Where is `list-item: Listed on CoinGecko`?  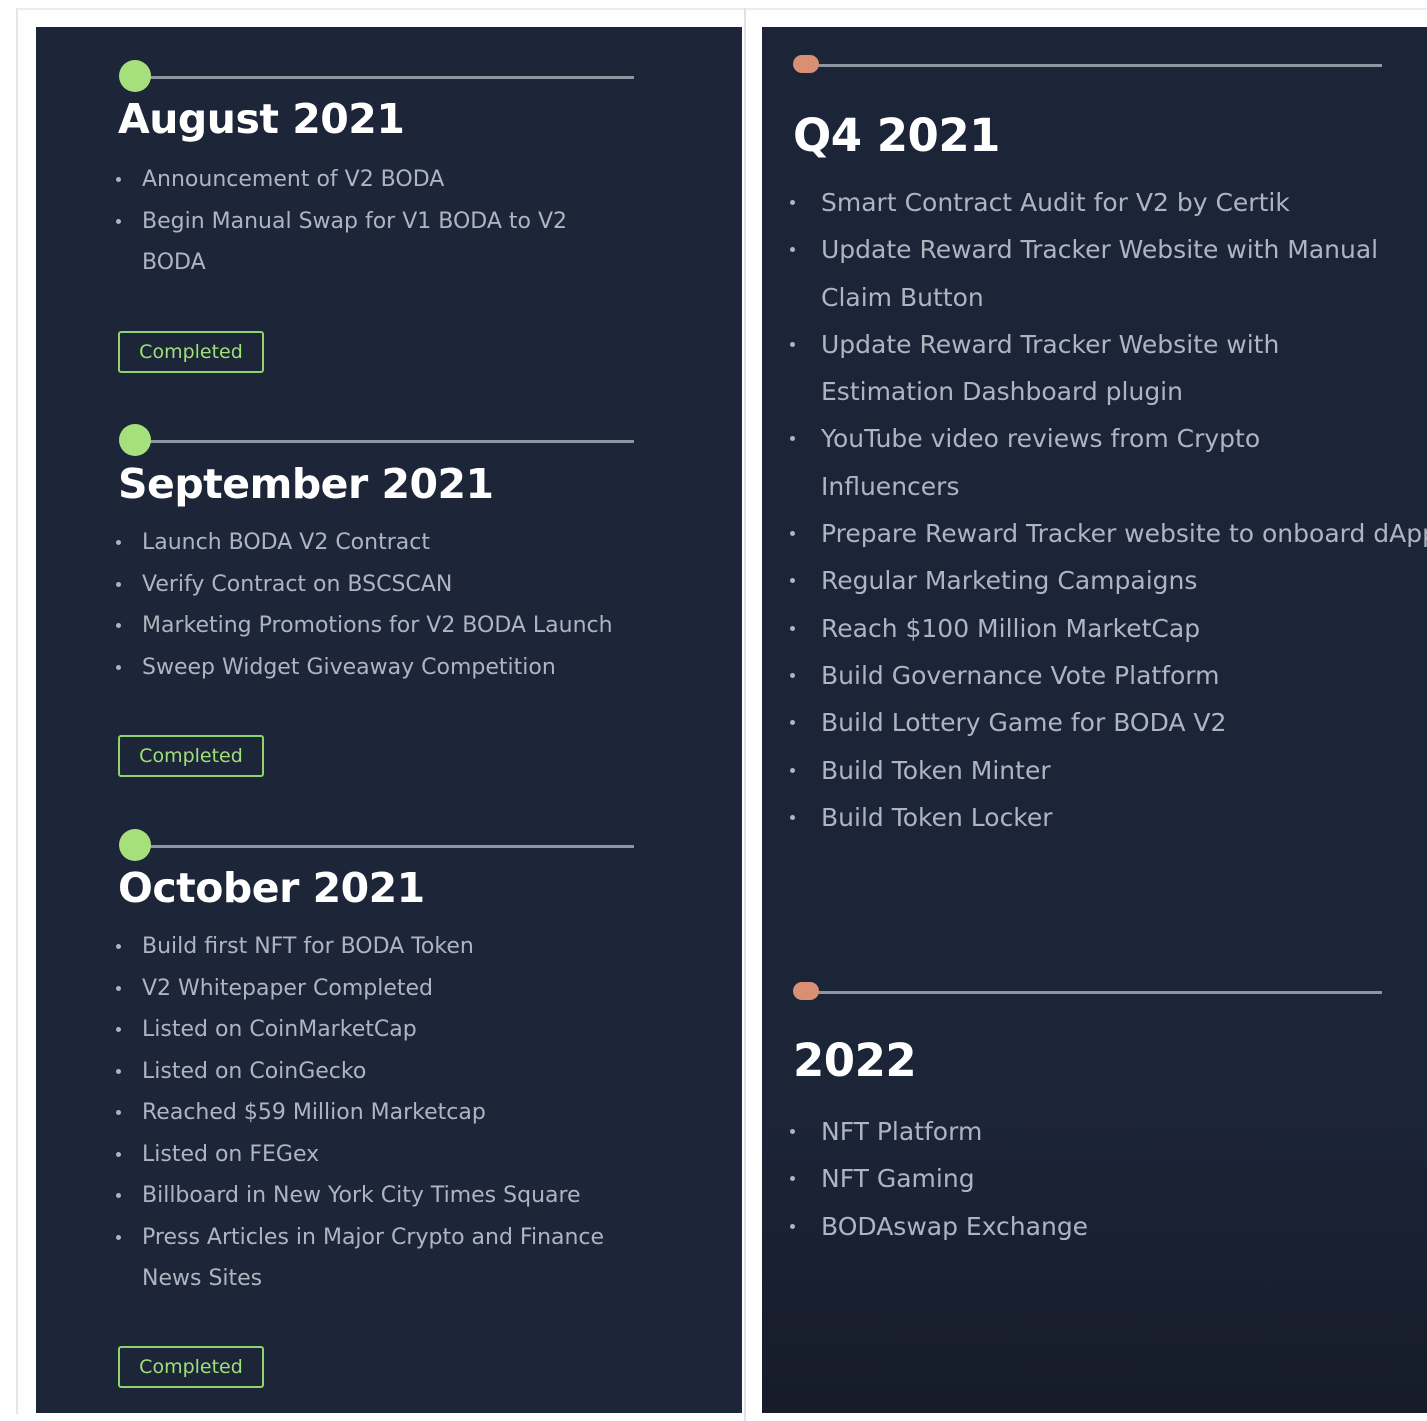 list-item: Listed on CoinGecko is located at coordinates (349, 1072).